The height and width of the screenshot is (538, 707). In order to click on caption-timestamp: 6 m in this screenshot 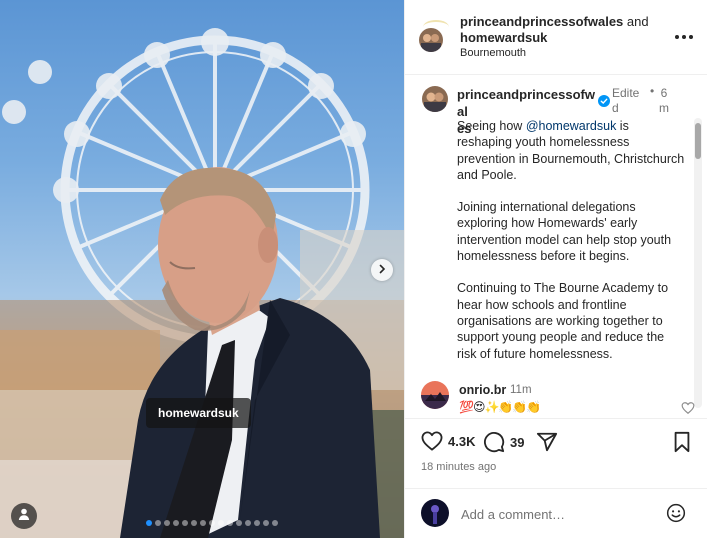, I will do `click(664, 101)`.